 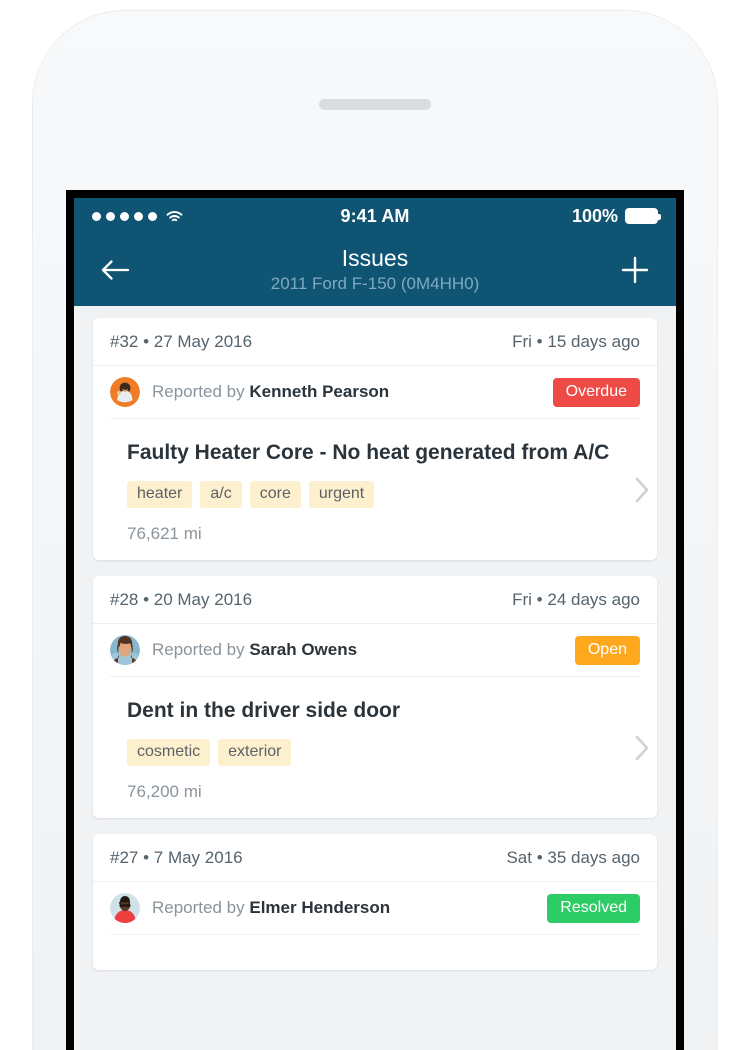 What do you see at coordinates (176, 857) in the screenshot?
I see `issue-number-and-date: #27 • 7 May 2016` at bounding box center [176, 857].